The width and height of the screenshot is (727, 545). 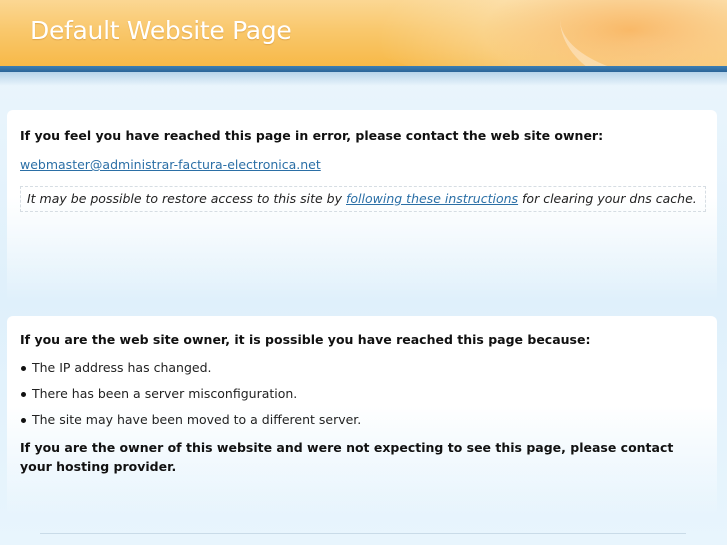 What do you see at coordinates (607, 198) in the screenshot?
I see `note-text-after: for clearing your dns cache.` at bounding box center [607, 198].